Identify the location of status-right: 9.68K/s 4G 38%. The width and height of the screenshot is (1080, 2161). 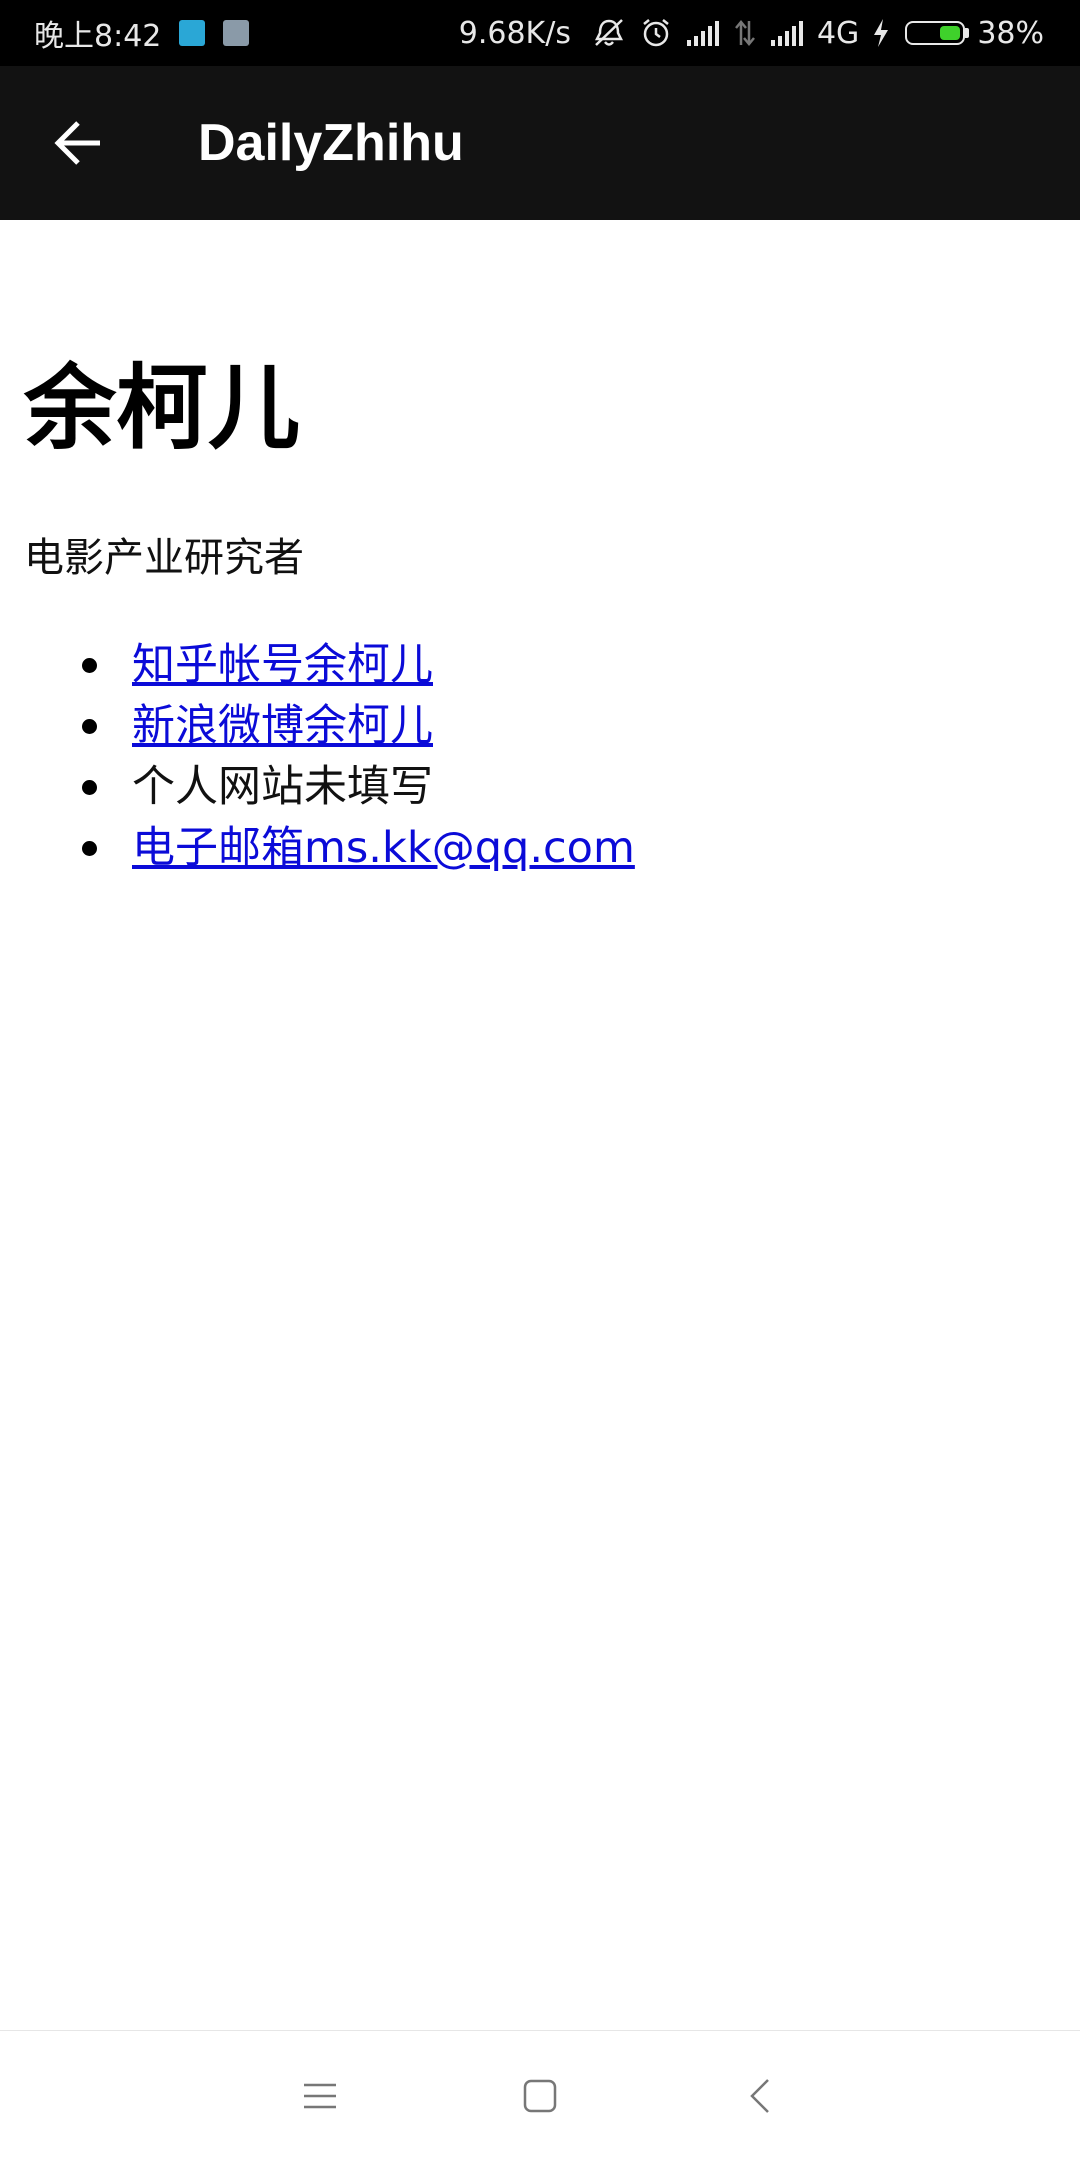
(751, 33).